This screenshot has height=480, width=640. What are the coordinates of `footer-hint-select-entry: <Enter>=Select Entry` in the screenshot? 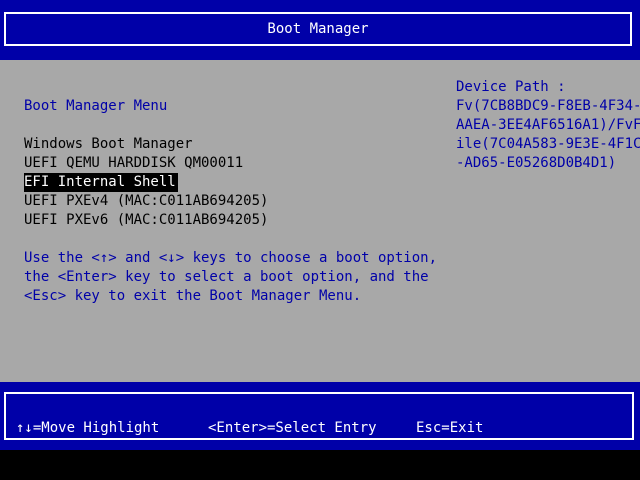 It's located at (292, 428).